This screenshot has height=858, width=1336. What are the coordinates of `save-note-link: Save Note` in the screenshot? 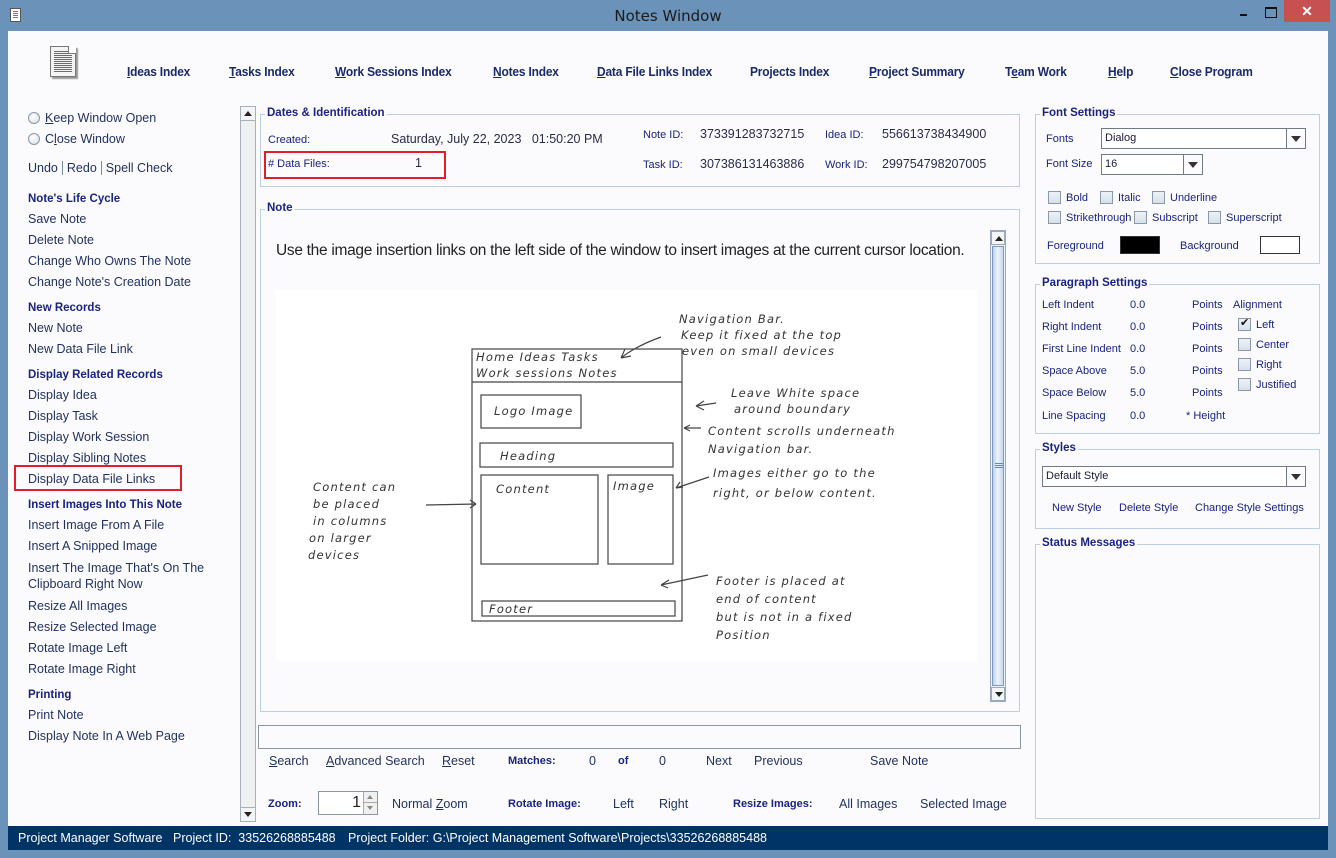 It's located at (899, 761).